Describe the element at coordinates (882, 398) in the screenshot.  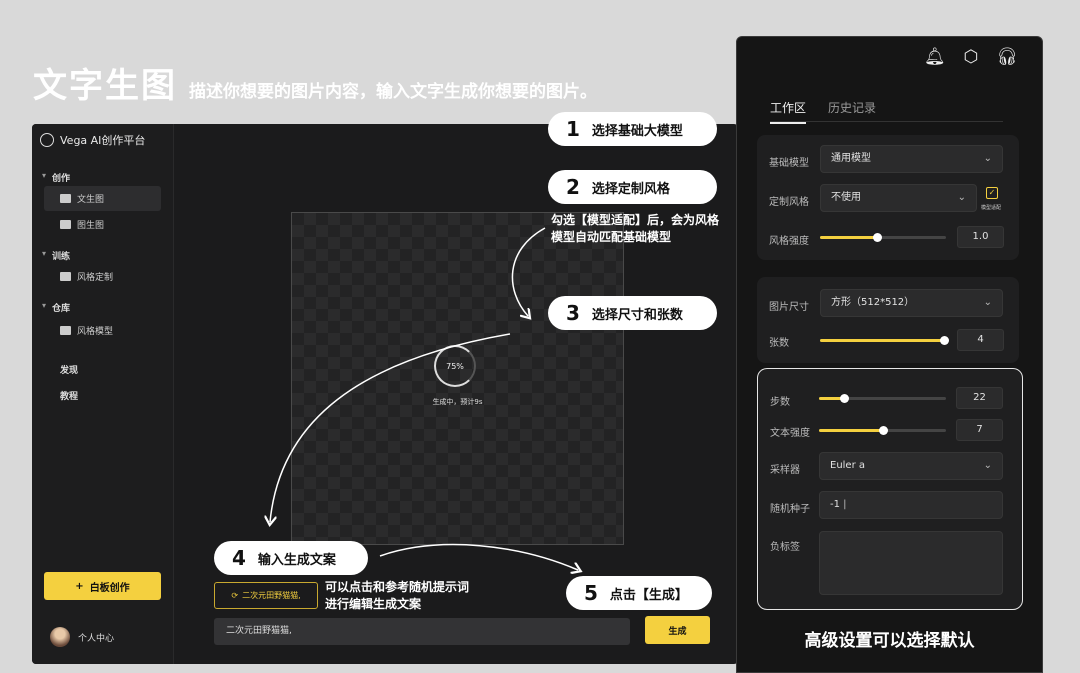
I see `steps-slider` at that location.